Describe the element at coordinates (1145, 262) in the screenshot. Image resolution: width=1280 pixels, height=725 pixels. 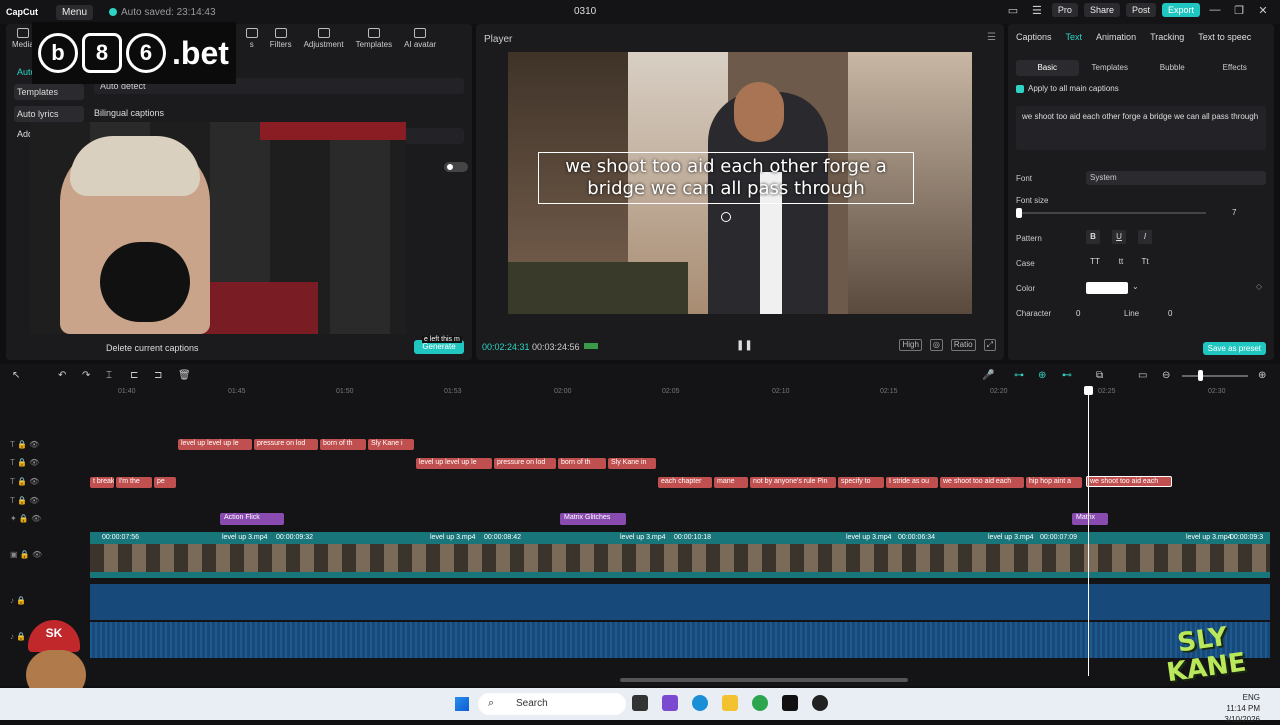
I see `case-title-button: Tt` at that location.